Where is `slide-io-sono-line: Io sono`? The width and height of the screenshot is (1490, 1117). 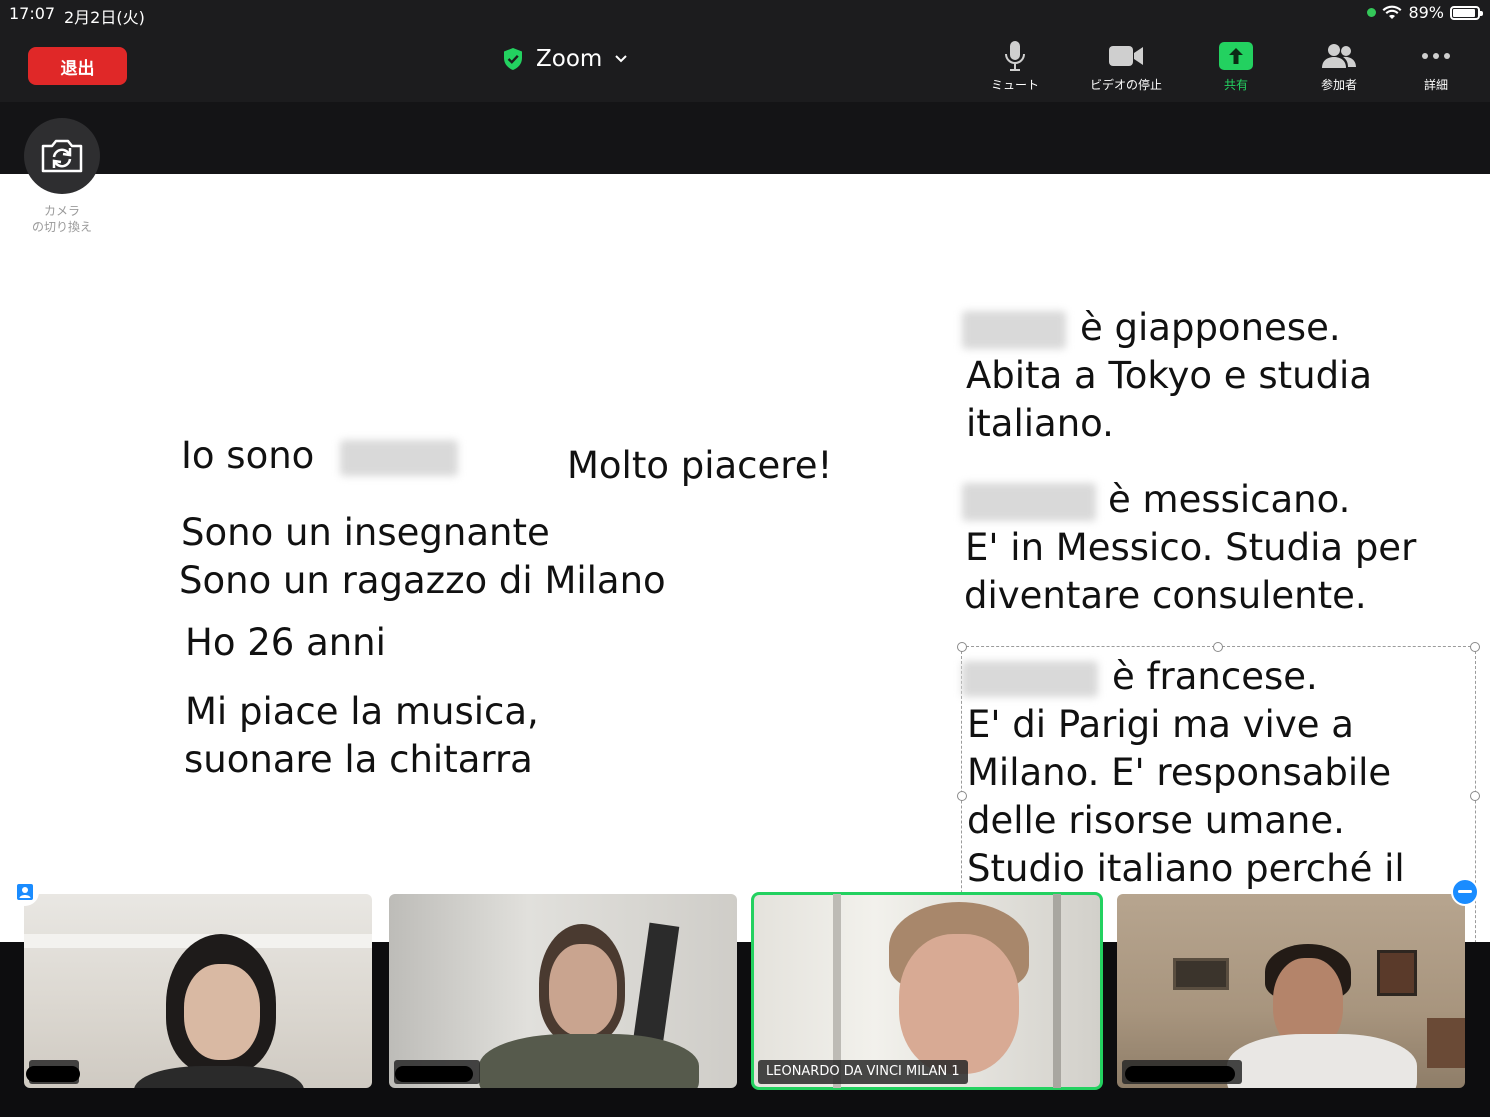
slide-io-sono-line: Io sono is located at coordinates (320, 456).